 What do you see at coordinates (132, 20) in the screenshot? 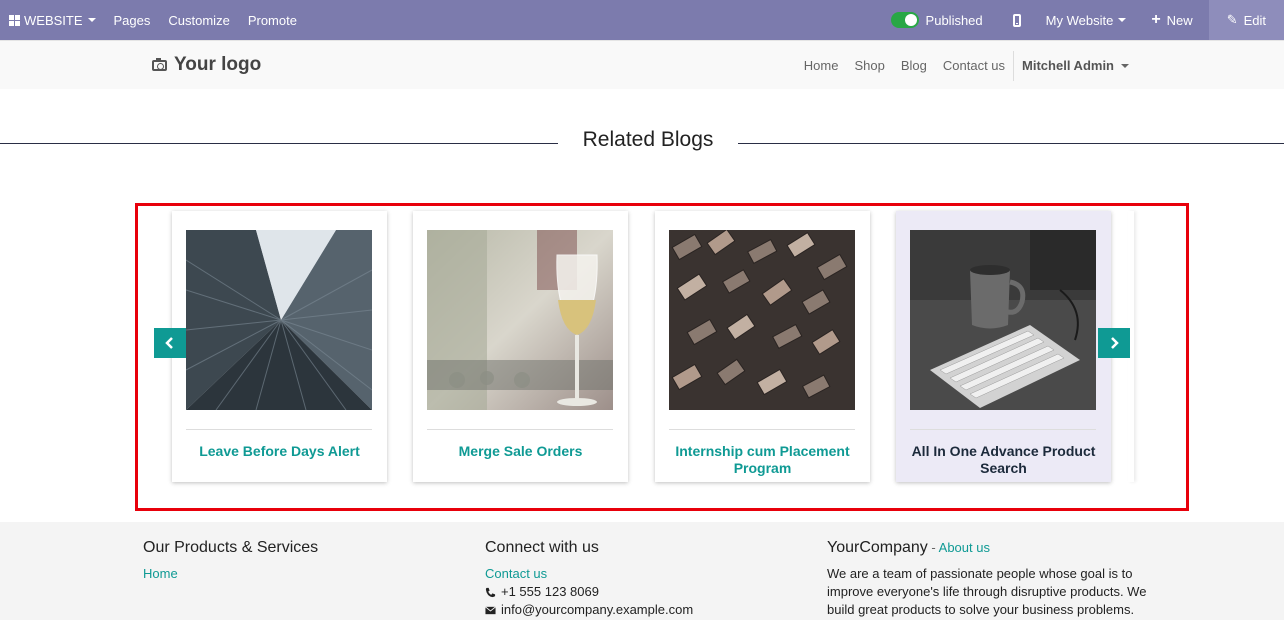
I see `pages-menu: Pages` at bounding box center [132, 20].